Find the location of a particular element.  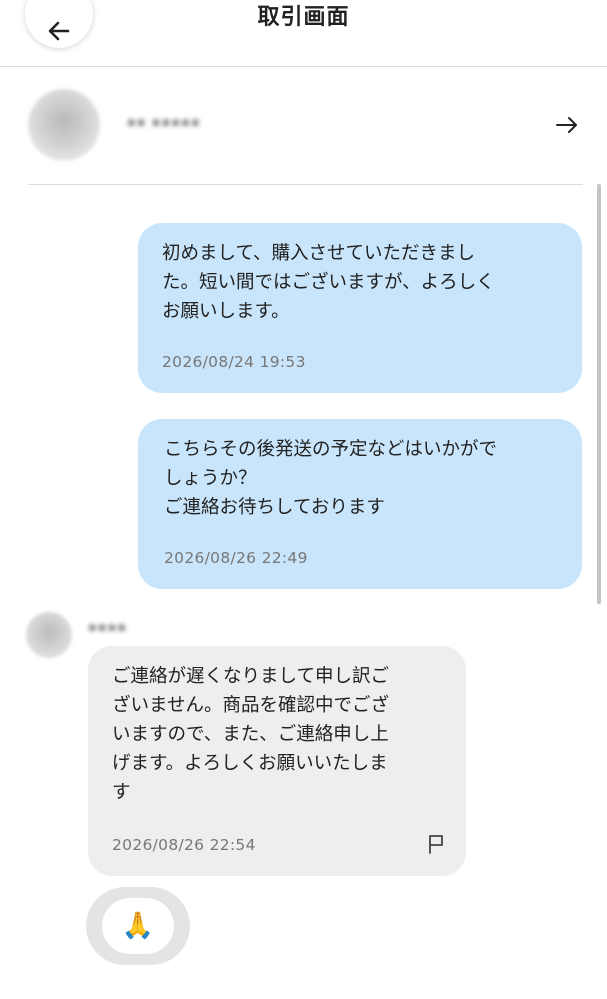

sender-avatar is located at coordinates (49, 635).